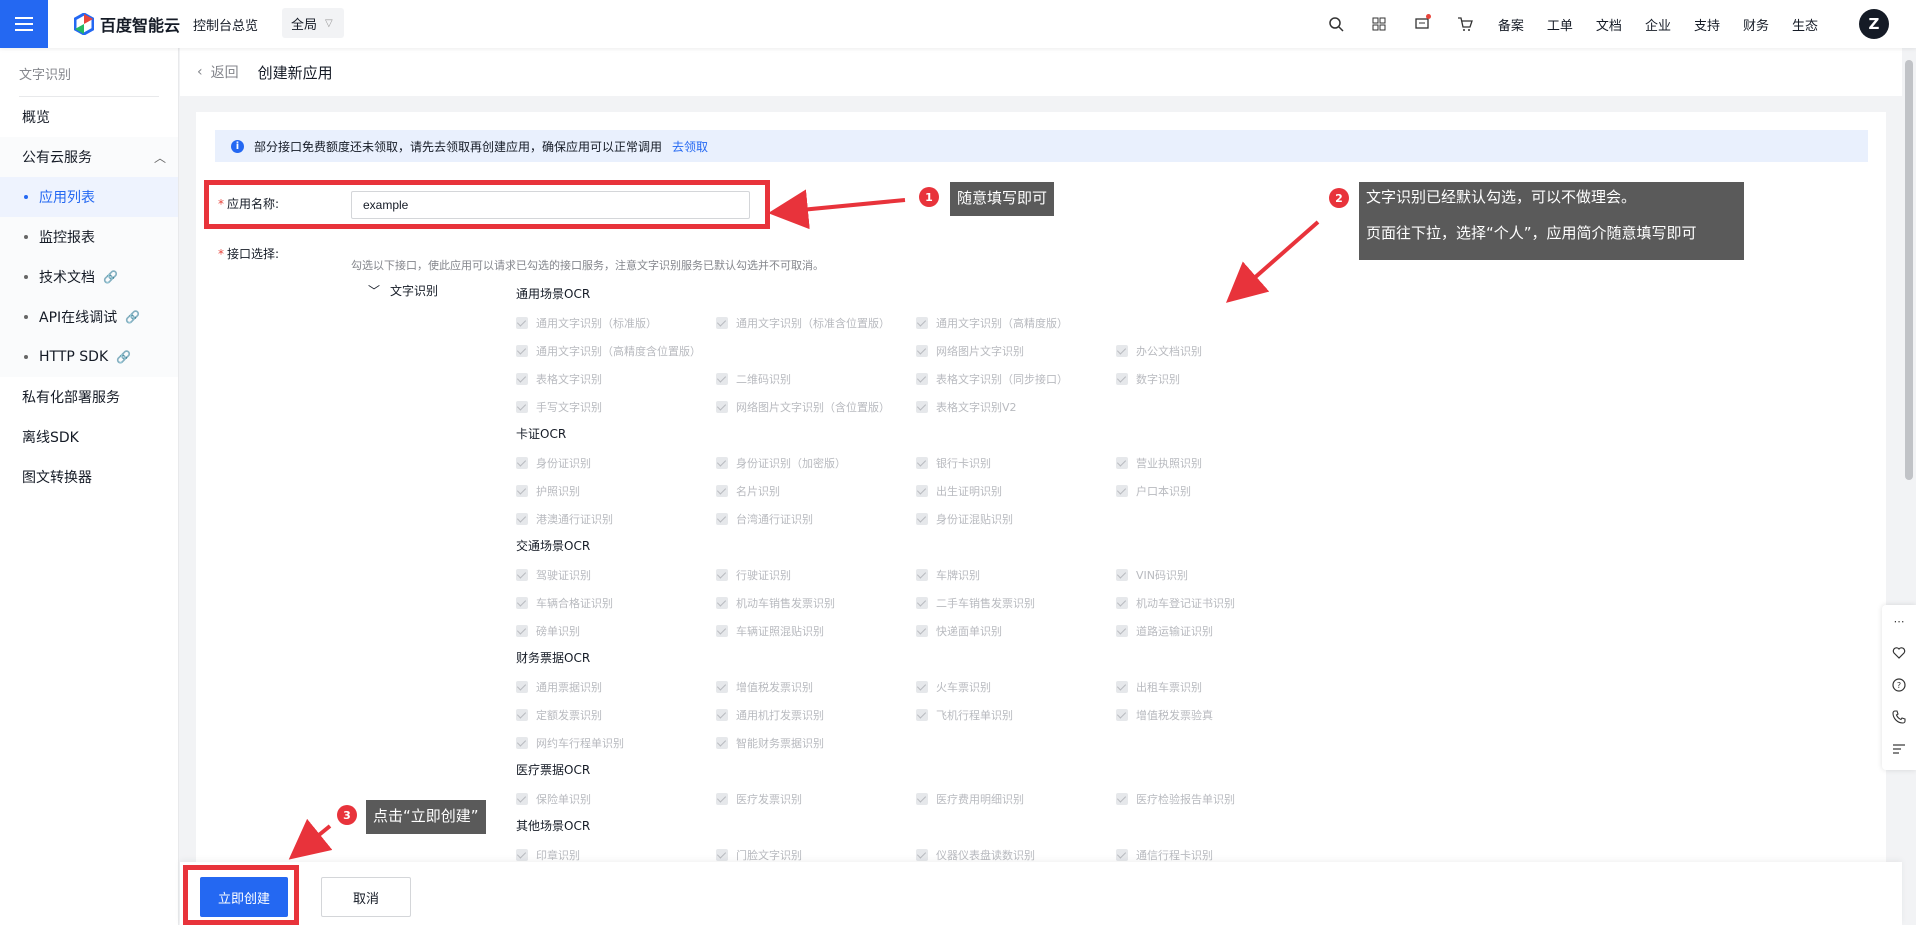  I want to click on api-option: 机动车销售发票识别, so click(775, 603).